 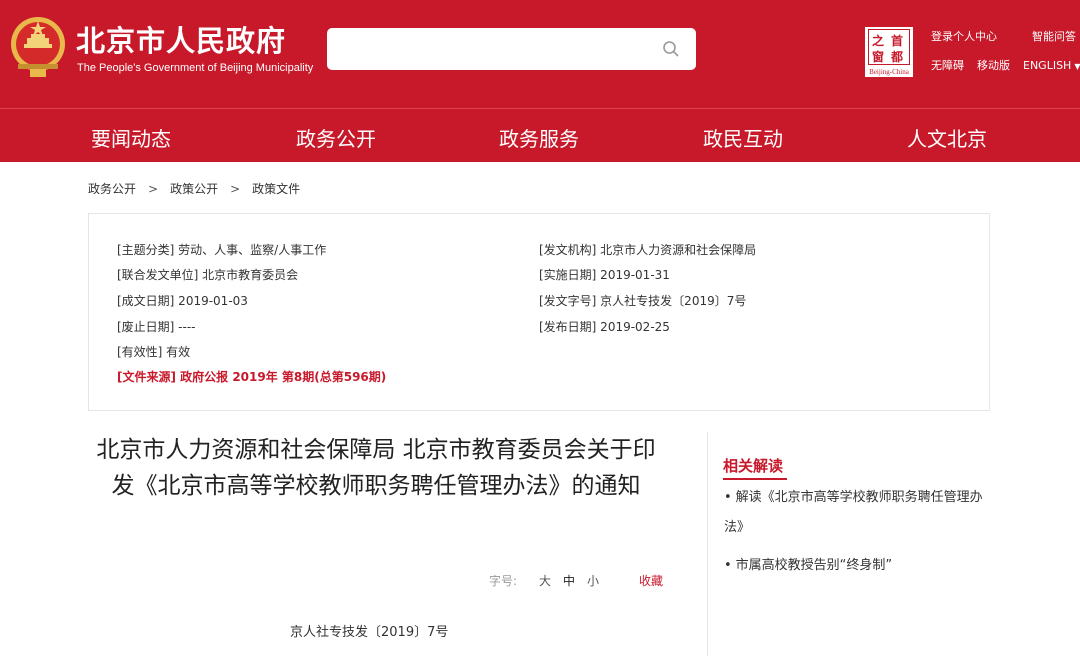 What do you see at coordinates (643, 301) in the screenshot?
I see `meta-doc-number: [发文字号] 京人社专技发〔2019〕7号` at bounding box center [643, 301].